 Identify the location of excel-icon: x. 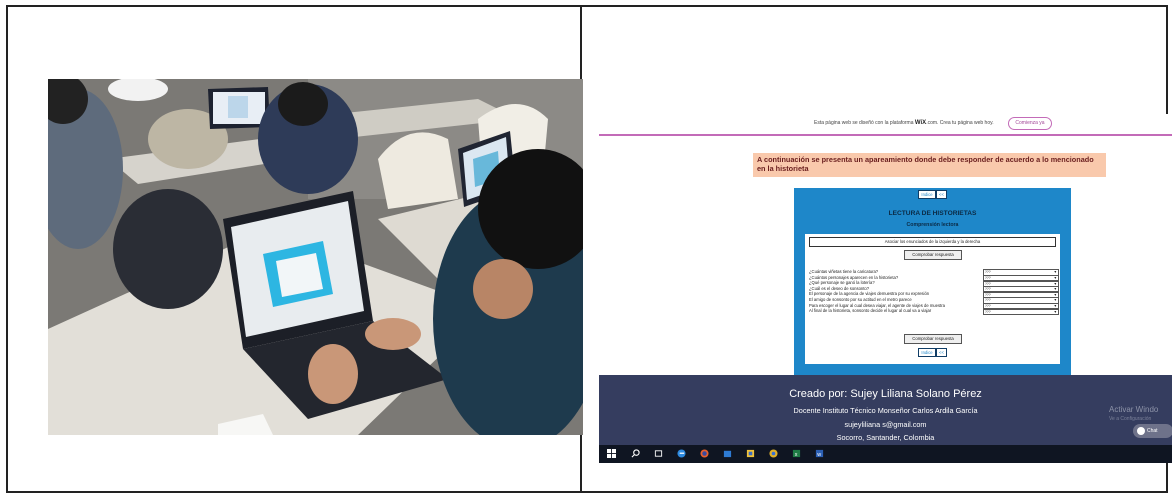
(796, 453).